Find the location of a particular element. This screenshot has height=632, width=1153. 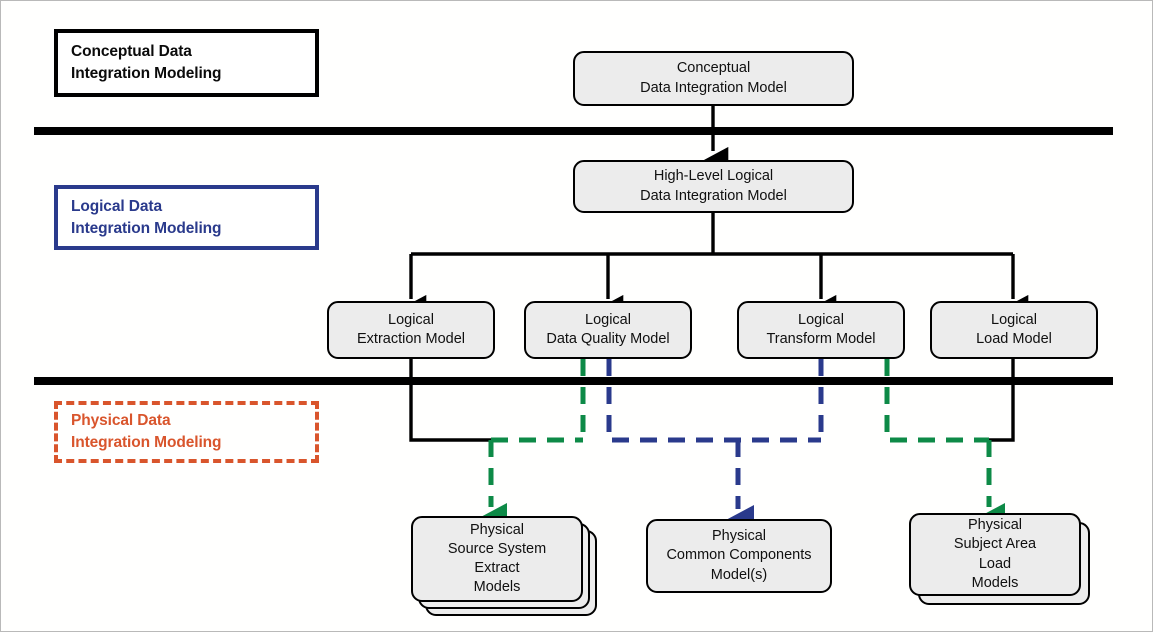

node-high-level-logical-line1: High-Level Logical is located at coordinates (713, 176).